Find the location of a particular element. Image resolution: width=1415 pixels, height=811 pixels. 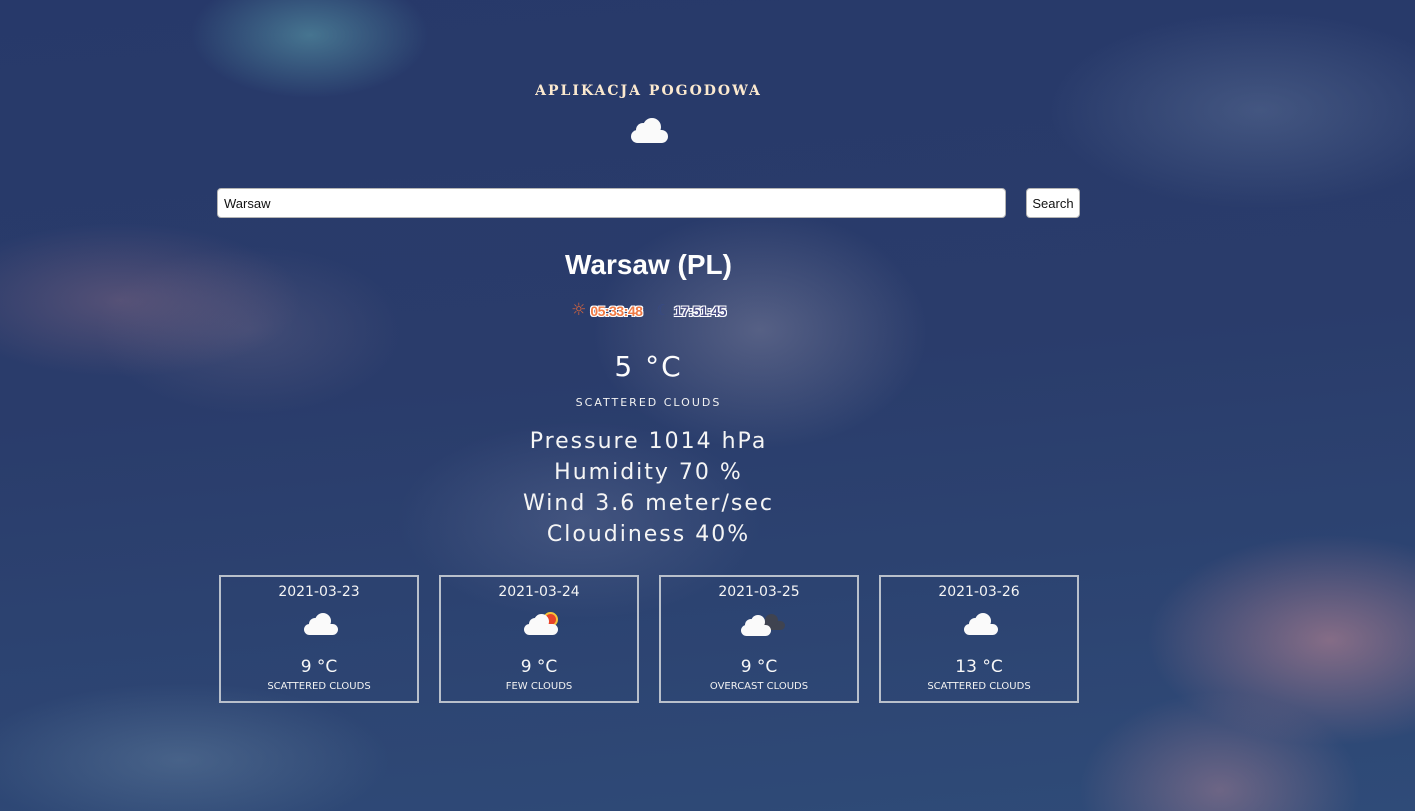

forecast-card: 2021-03-26 13 °C SCATTERED CLOUDS is located at coordinates (979, 639).